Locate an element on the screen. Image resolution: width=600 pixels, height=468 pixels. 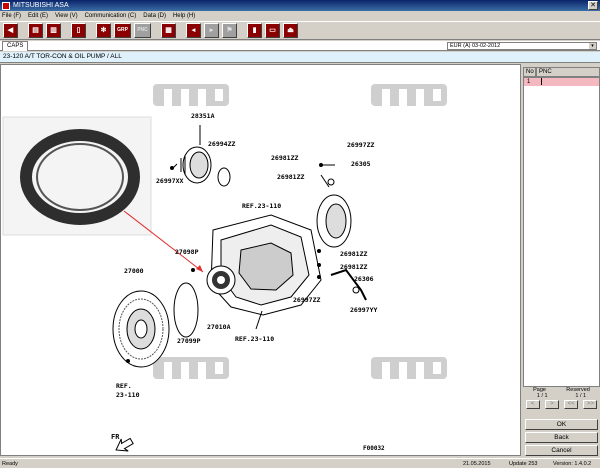
part-label: 27099P is located at coordinates (188, 341).